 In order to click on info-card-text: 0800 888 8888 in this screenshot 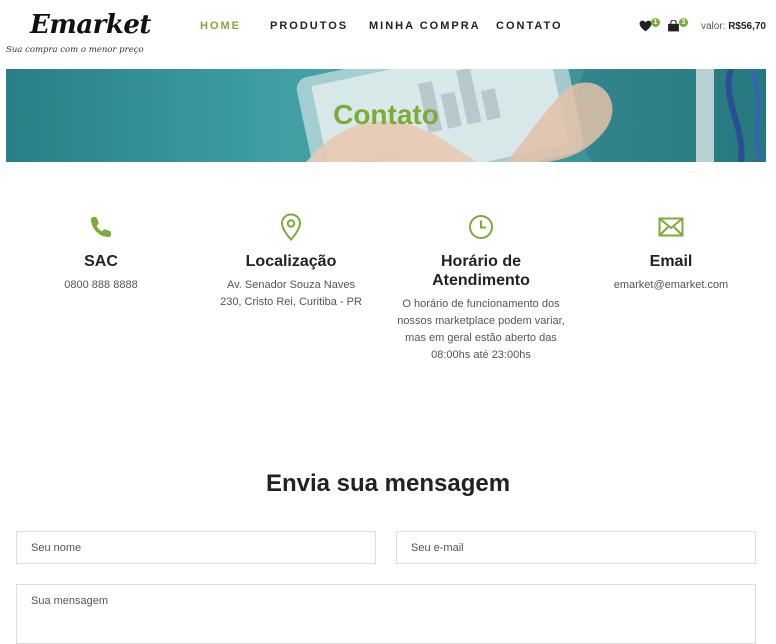, I will do `click(101, 285)`.